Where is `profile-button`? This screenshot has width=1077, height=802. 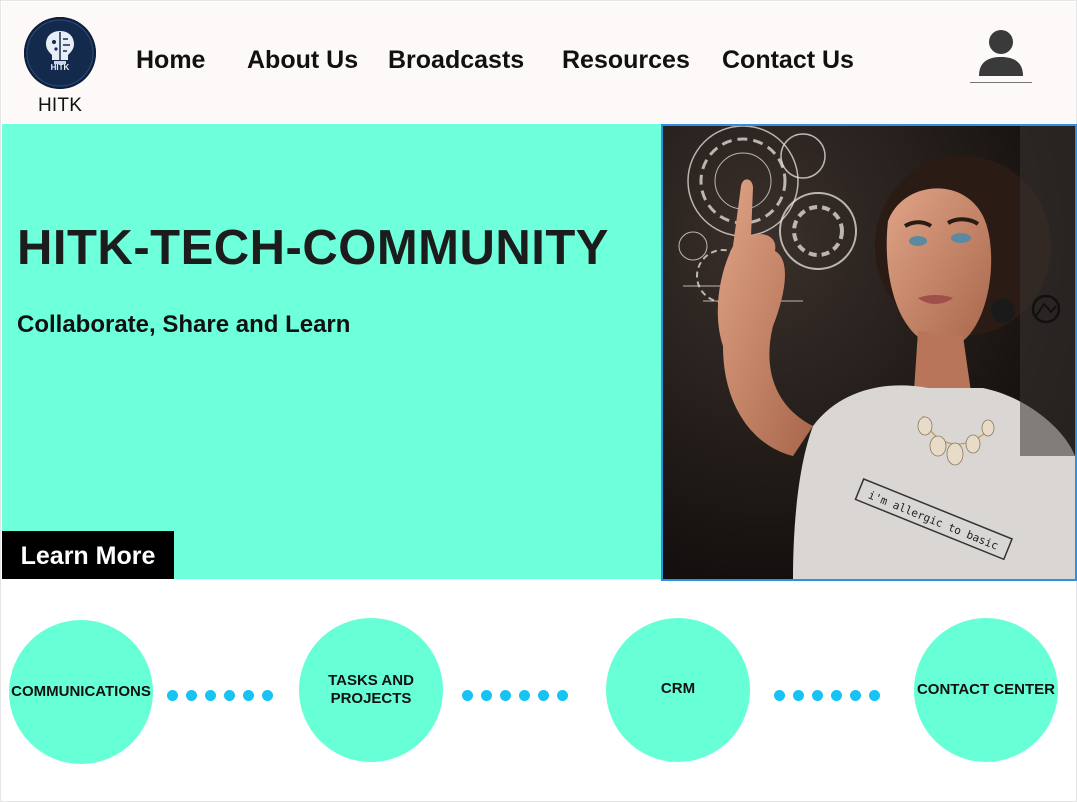 profile-button is located at coordinates (1001, 54).